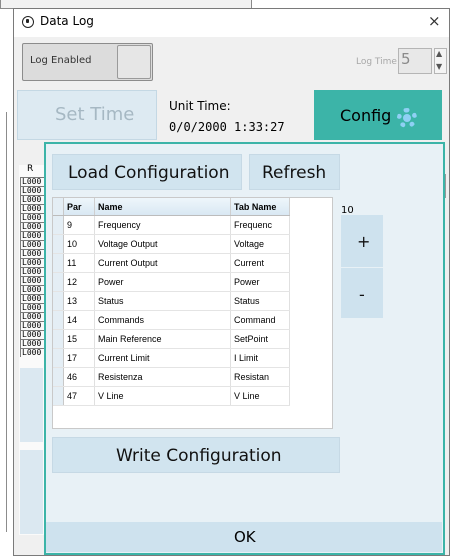 The height and width of the screenshot is (556, 451). I want to click on par-cell: 10, so click(79, 244).